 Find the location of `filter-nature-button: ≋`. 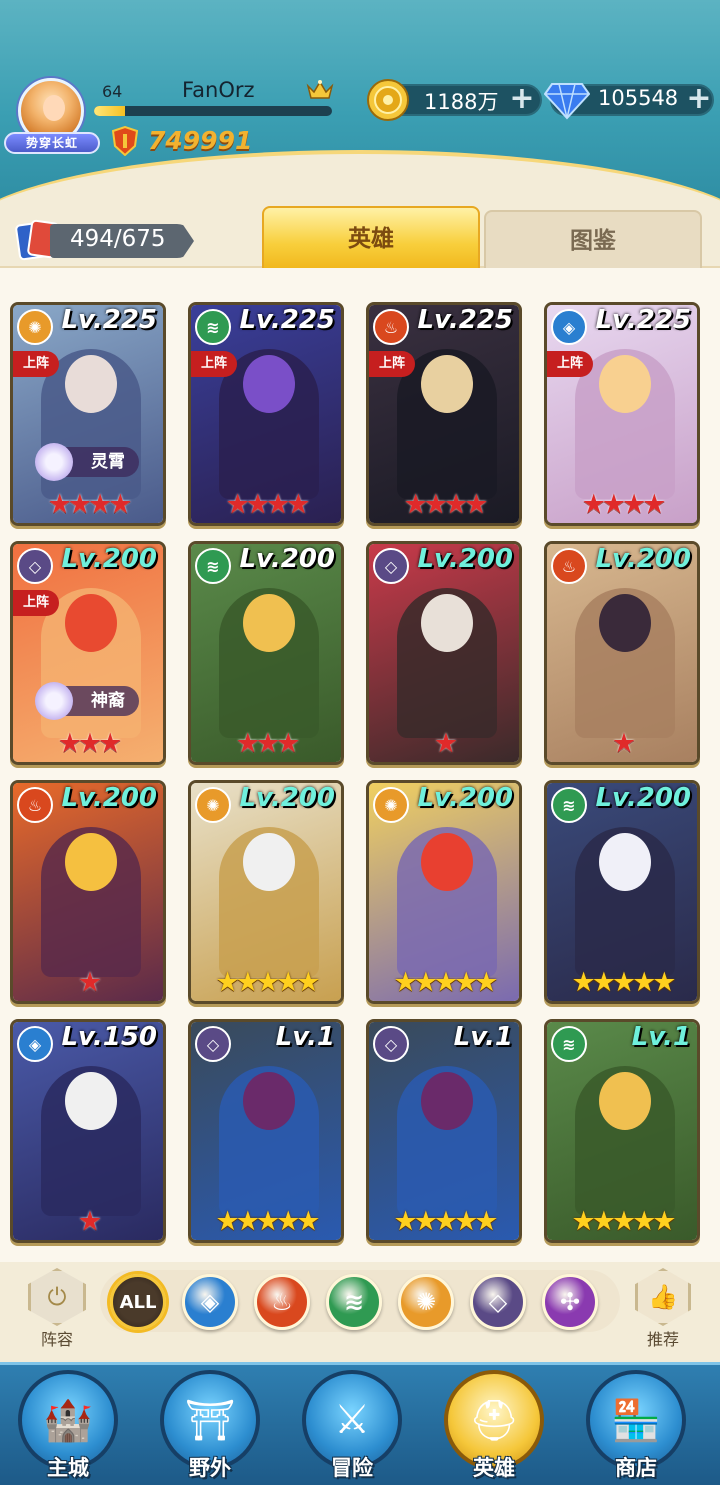

filter-nature-button: ≋ is located at coordinates (354, 1302).